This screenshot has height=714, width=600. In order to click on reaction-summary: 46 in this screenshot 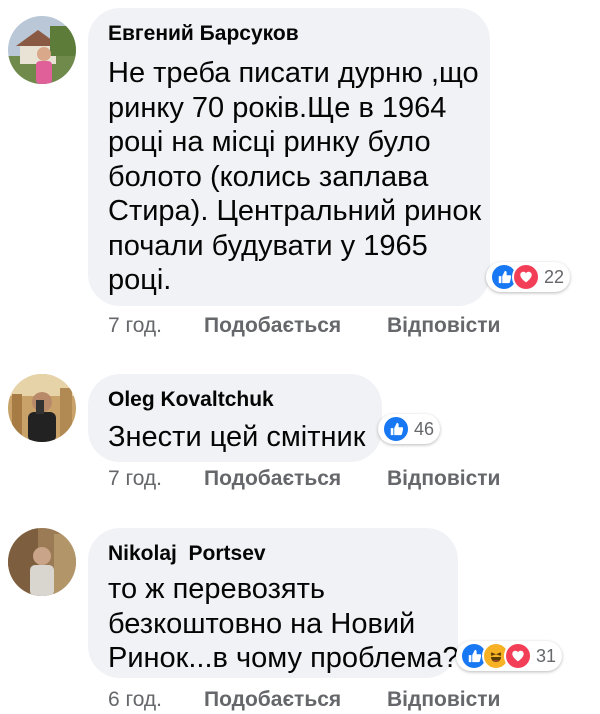, I will do `click(409, 429)`.